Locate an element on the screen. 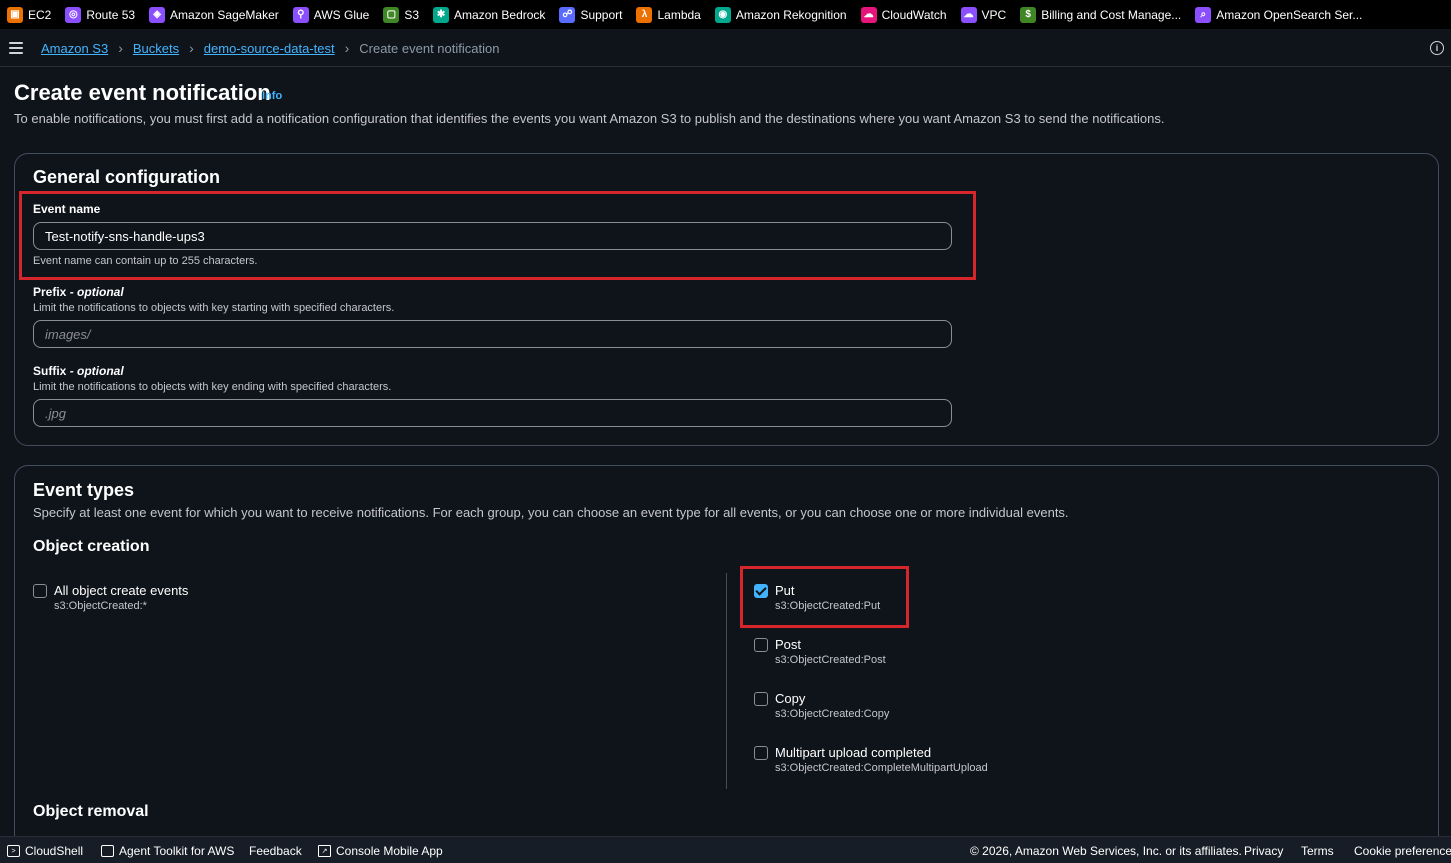  fav-support: ☍ Support is located at coordinates (590, 14).